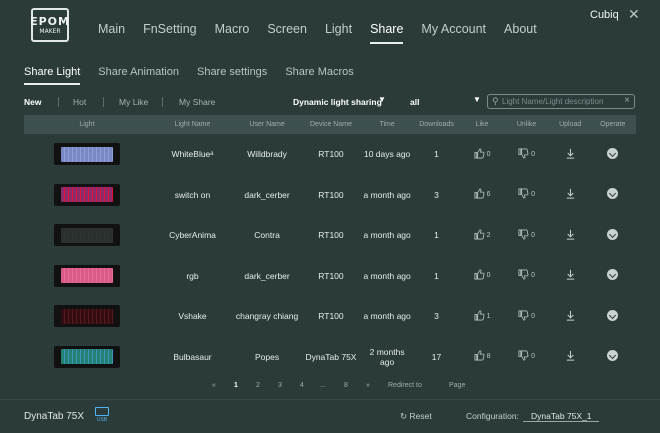  What do you see at coordinates (346, 385) in the screenshot?
I see `page-8: 8` at bounding box center [346, 385].